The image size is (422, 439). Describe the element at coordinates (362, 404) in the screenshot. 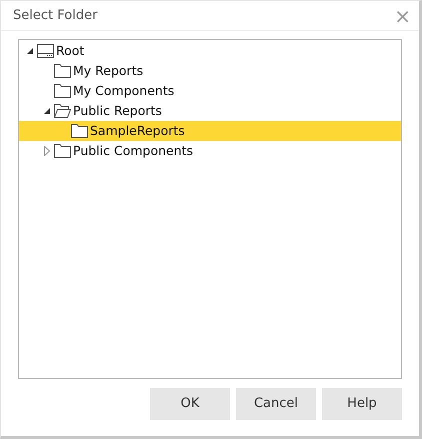

I see `dialog-button: Help` at that location.